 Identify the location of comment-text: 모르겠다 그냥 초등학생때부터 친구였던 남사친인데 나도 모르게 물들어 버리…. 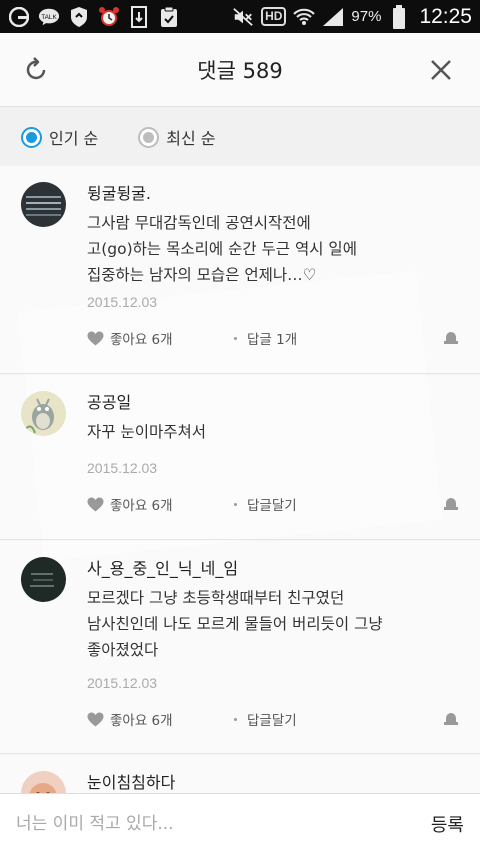
(267, 624).